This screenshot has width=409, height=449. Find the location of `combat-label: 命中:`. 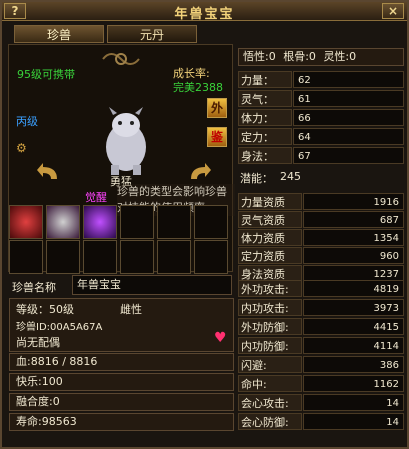

combat-label: 命中: is located at coordinates (270, 383).